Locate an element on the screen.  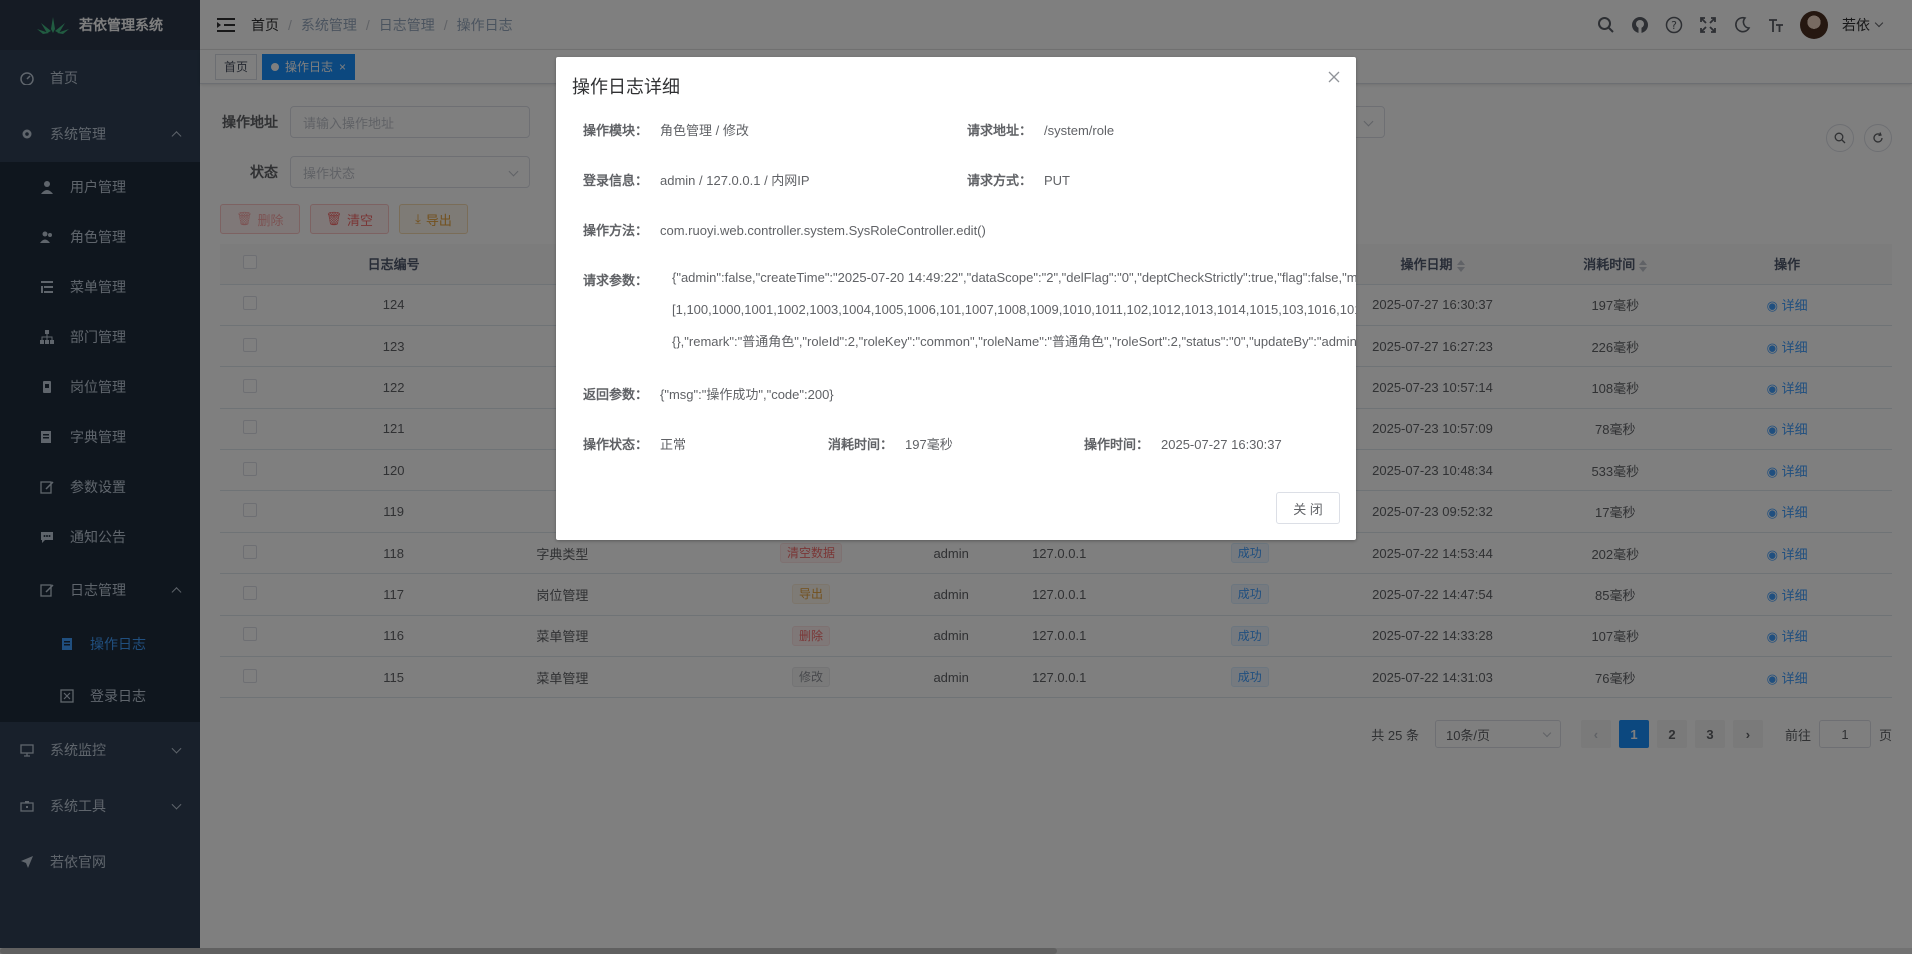
field-params-label: 请求参数： is located at coordinates (615, 280).